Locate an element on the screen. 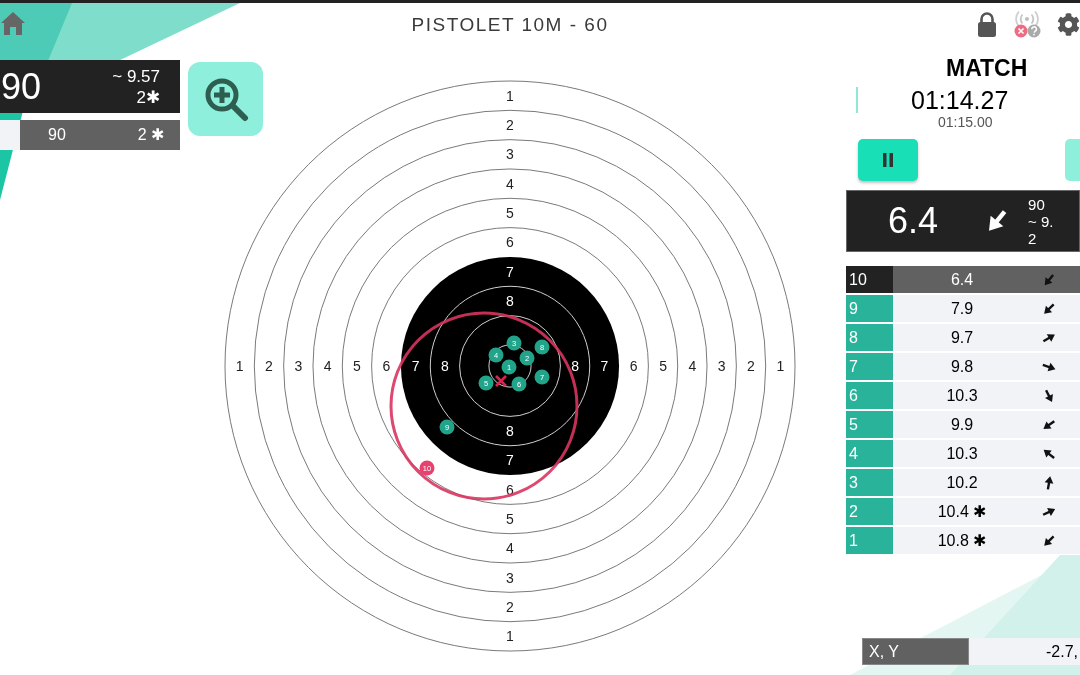 Image resolution: width=1080 pixels, height=675 pixels. shot-number: 2 is located at coordinates (869, 511).